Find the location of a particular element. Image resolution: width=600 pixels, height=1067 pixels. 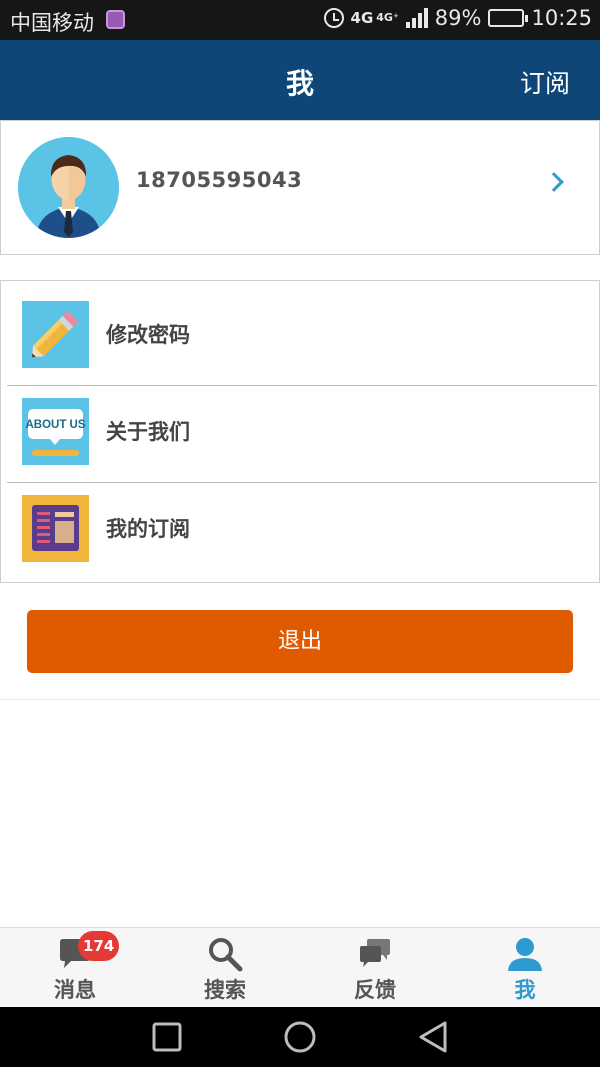

carrier-name: 中国移动 is located at coordinates (52, 23).